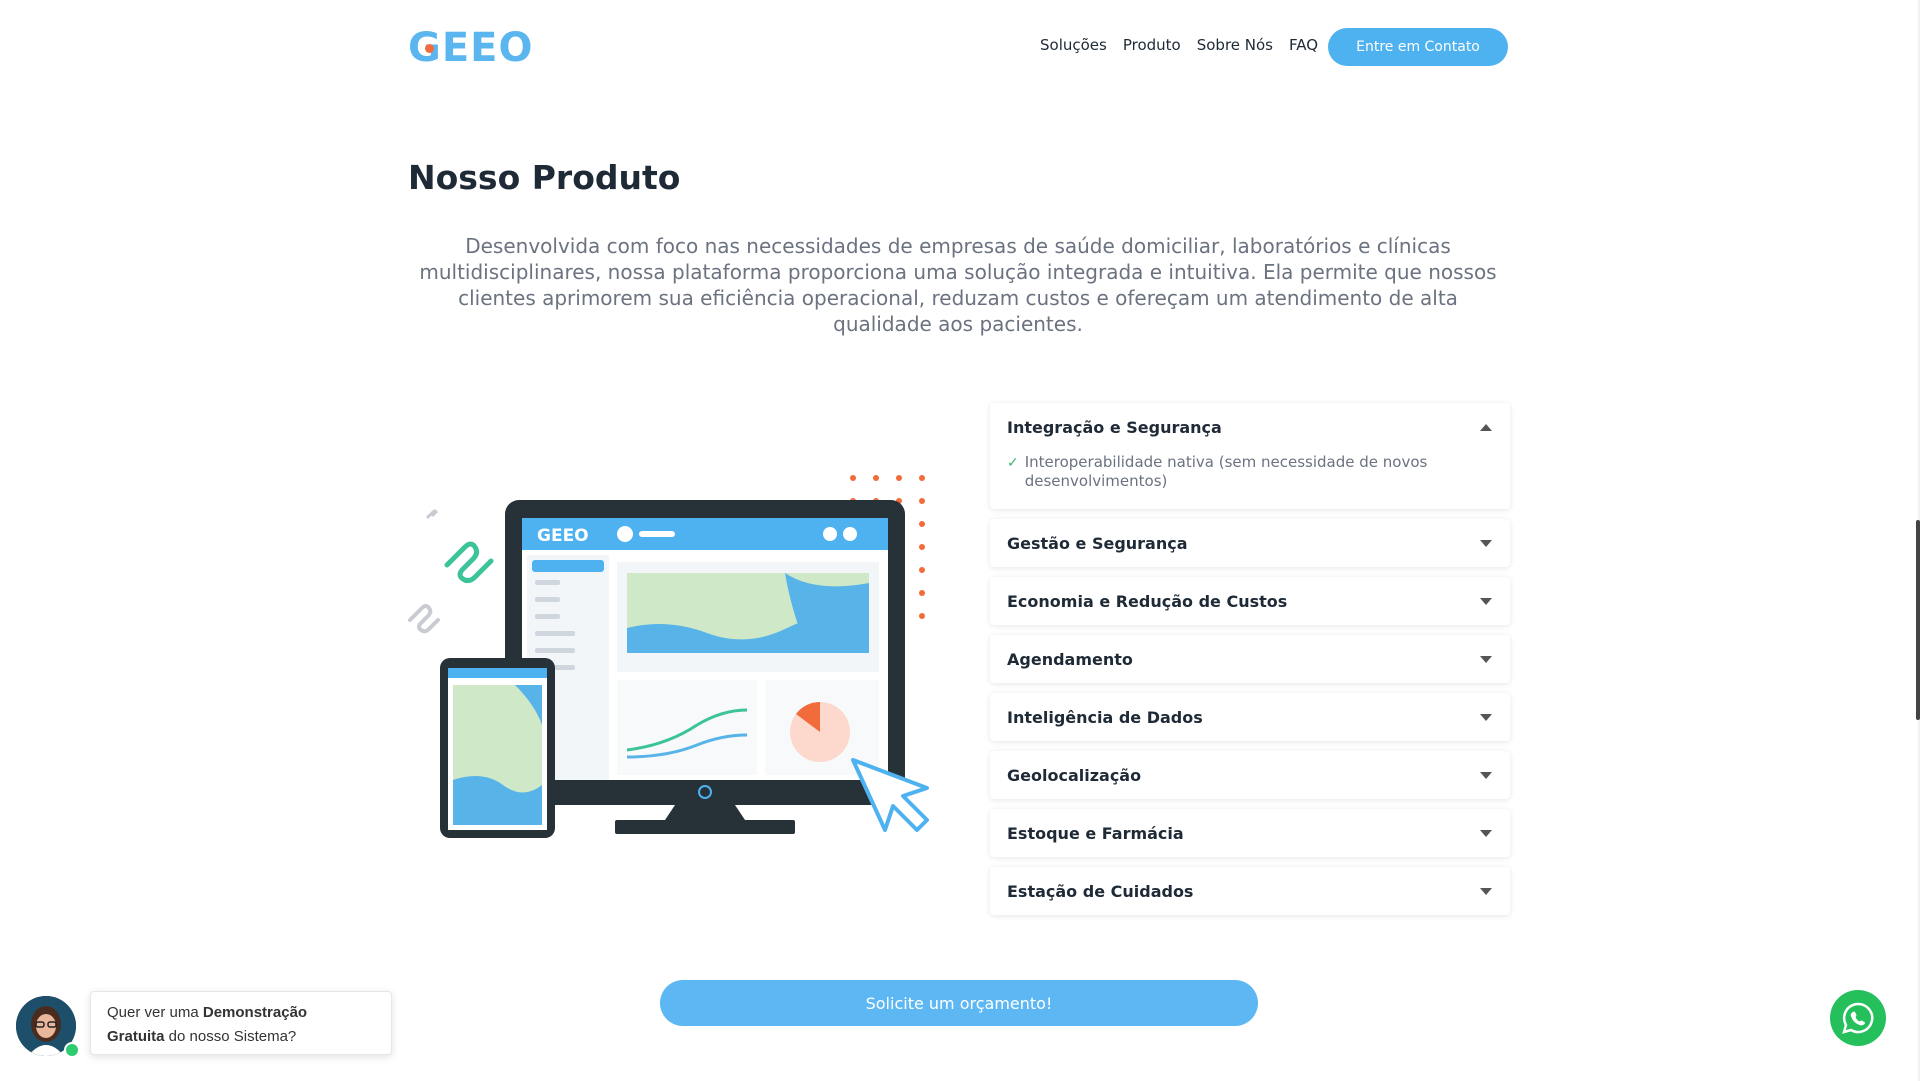 This screenshot has width=1920, height=1081. What do you see at coordinates (1114, 427) in the screenshot?
I see `accordion-label: Integração e Segurança` at bounding box center [1114, 427].